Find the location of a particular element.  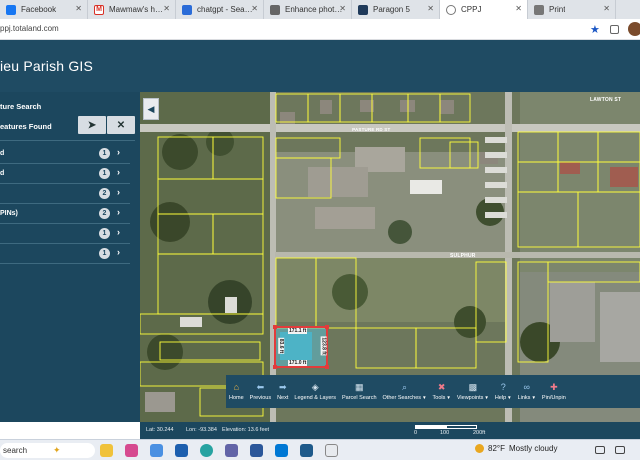

home-button: ⌂ Home is located at coordinates (236, 391).